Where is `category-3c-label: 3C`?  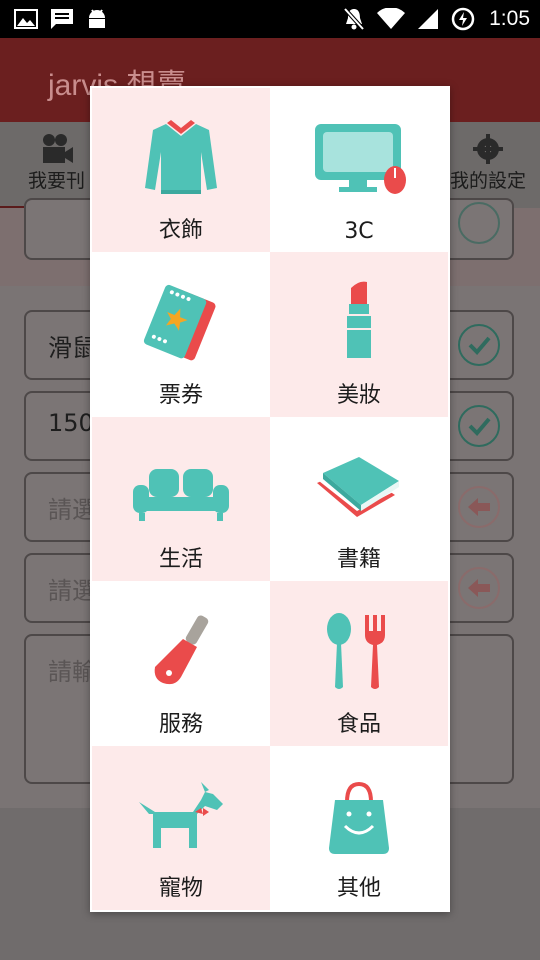
category-3c-label: 3C is located at coordinates (359, 232).